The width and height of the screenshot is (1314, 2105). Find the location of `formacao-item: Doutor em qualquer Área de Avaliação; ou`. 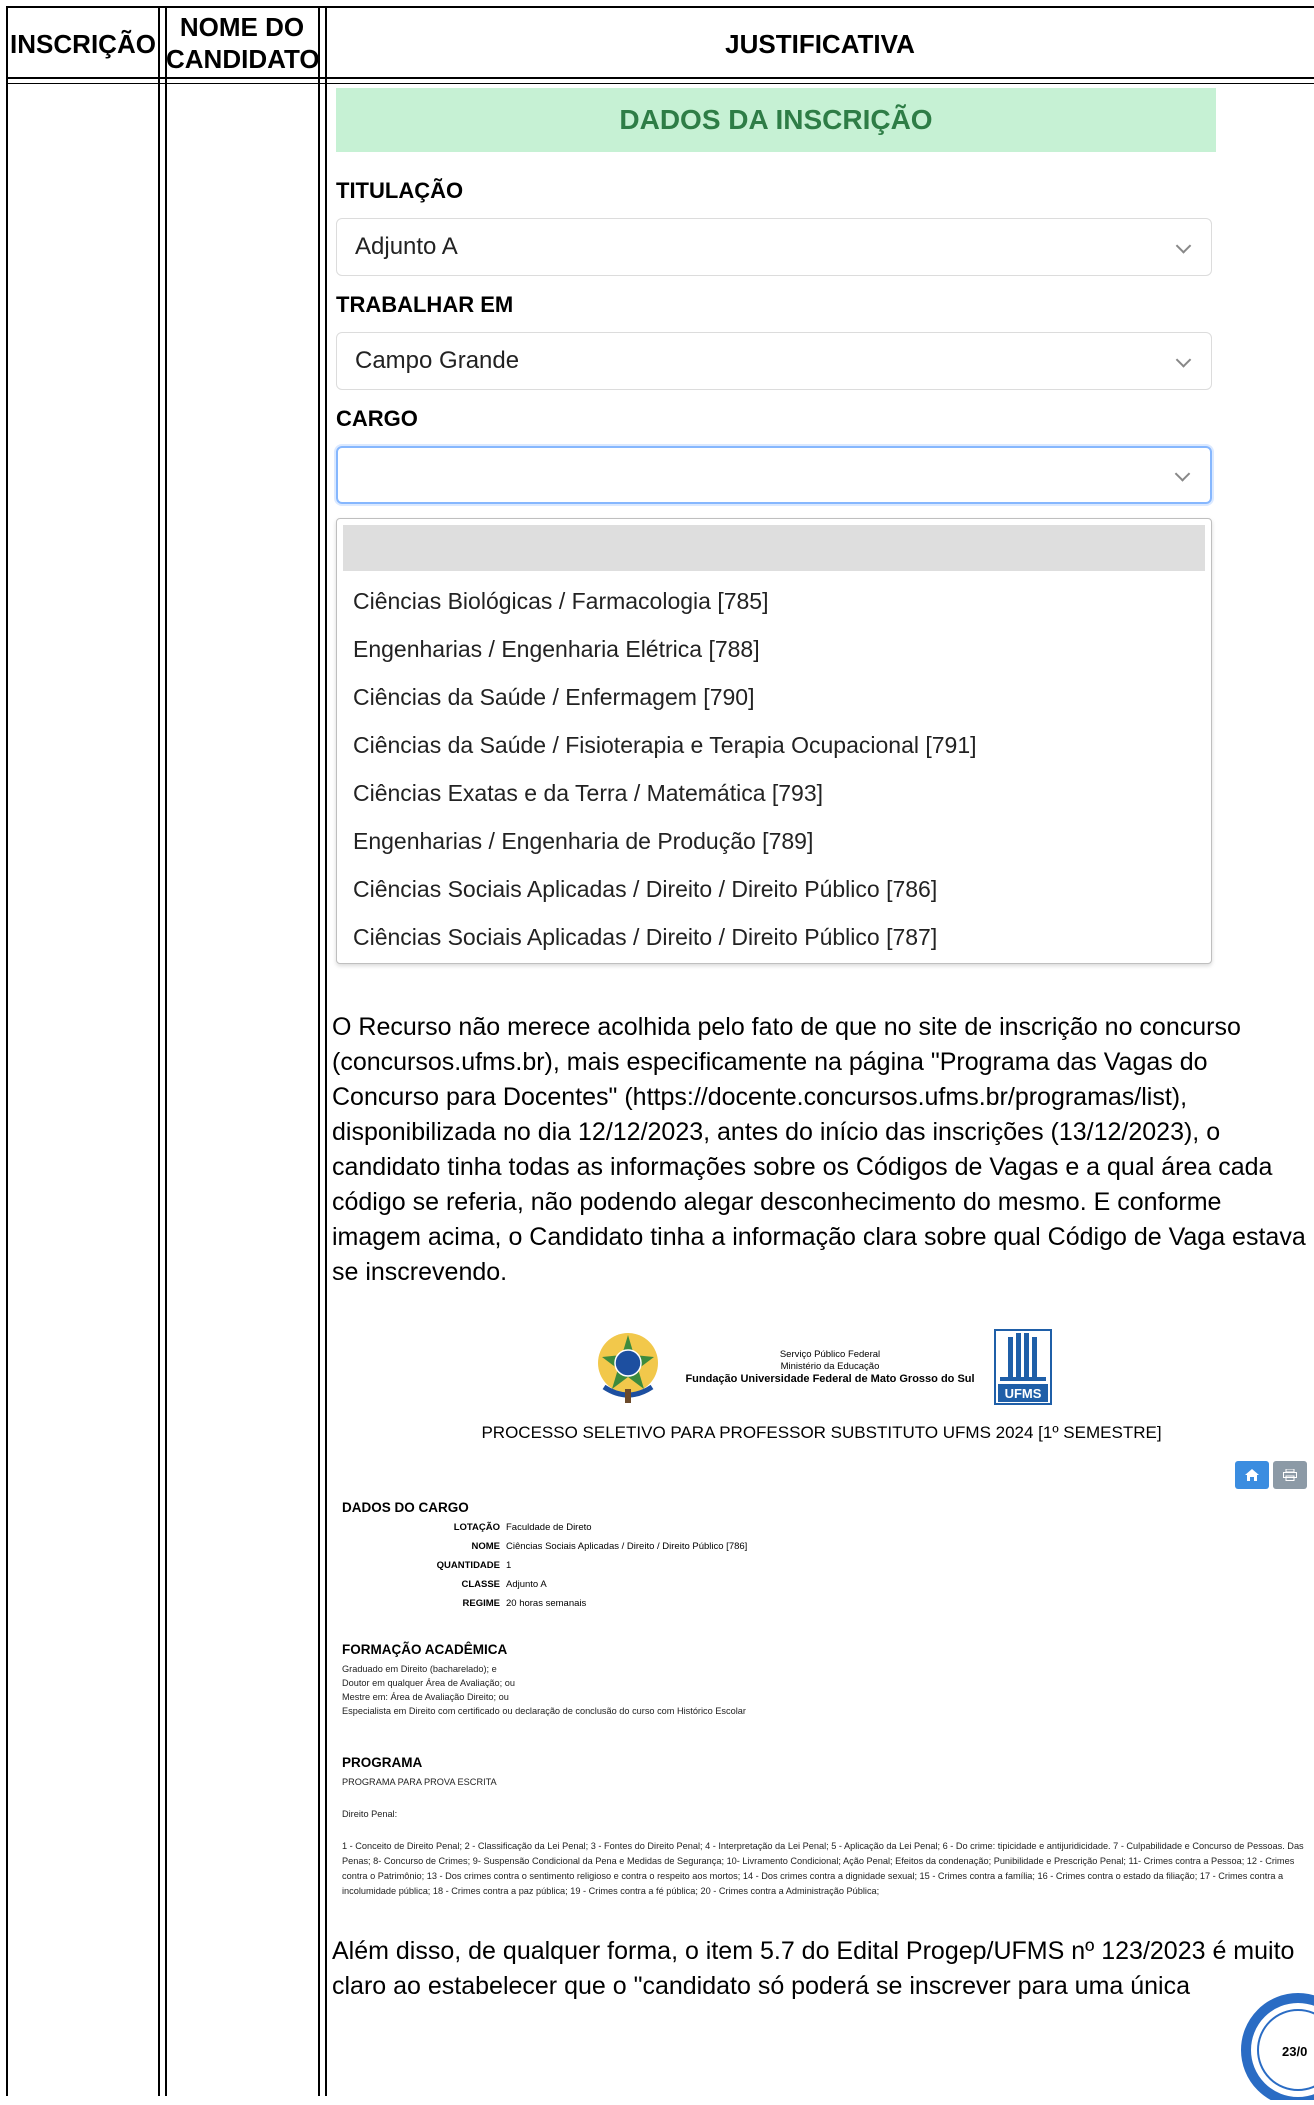

formacao-item: Doutor em qualquer Área de Avaliação; ou is located at coordinates (428, 1683).